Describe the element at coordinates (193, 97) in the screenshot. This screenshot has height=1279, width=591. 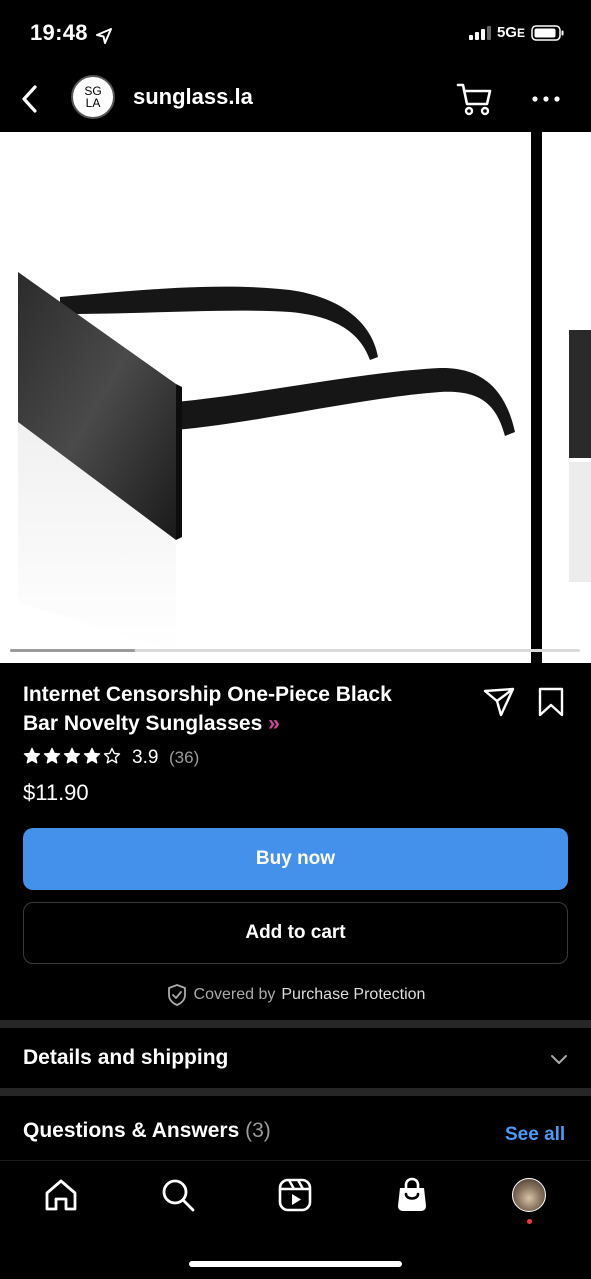
I see `shop-name: sunglass.la` at that location.